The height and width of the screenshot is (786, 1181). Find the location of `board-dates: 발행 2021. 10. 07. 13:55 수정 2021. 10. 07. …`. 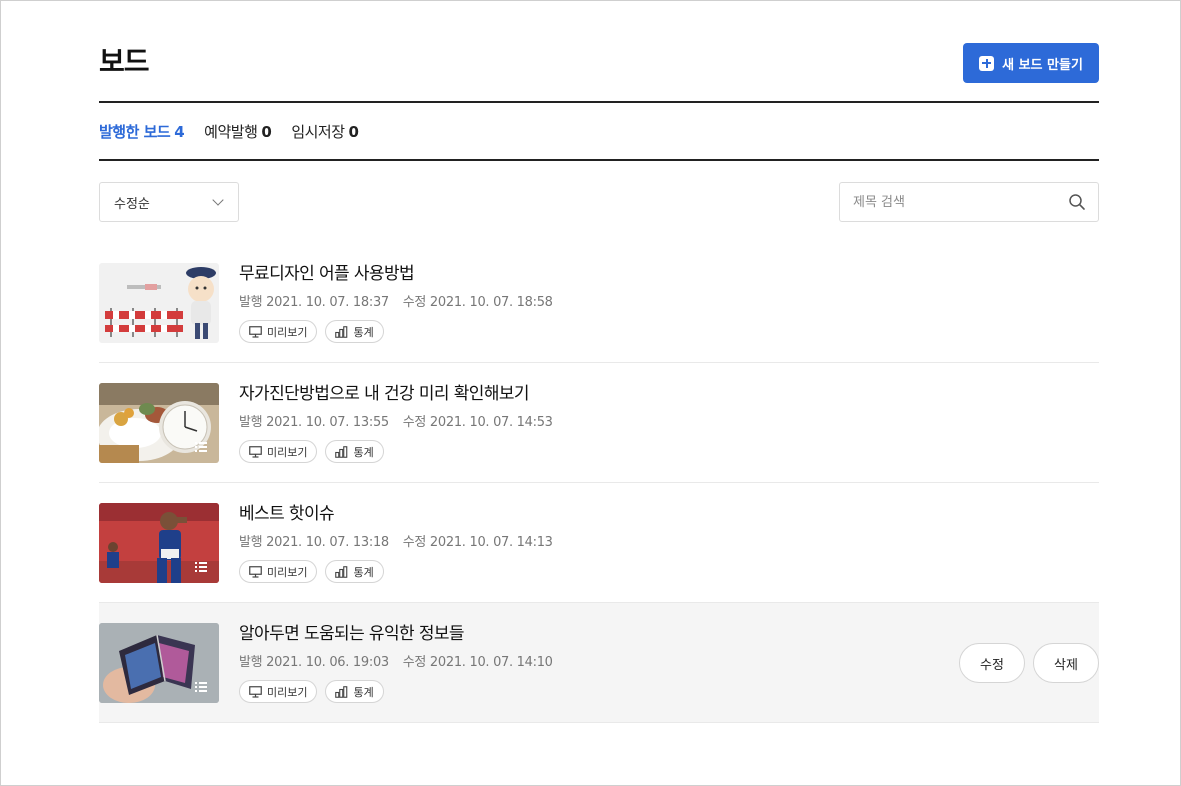

board-dates: 발행 2021. 10. 07. 13:55 수정 2021. 10. 07. … is located at coordinates (396, 420).